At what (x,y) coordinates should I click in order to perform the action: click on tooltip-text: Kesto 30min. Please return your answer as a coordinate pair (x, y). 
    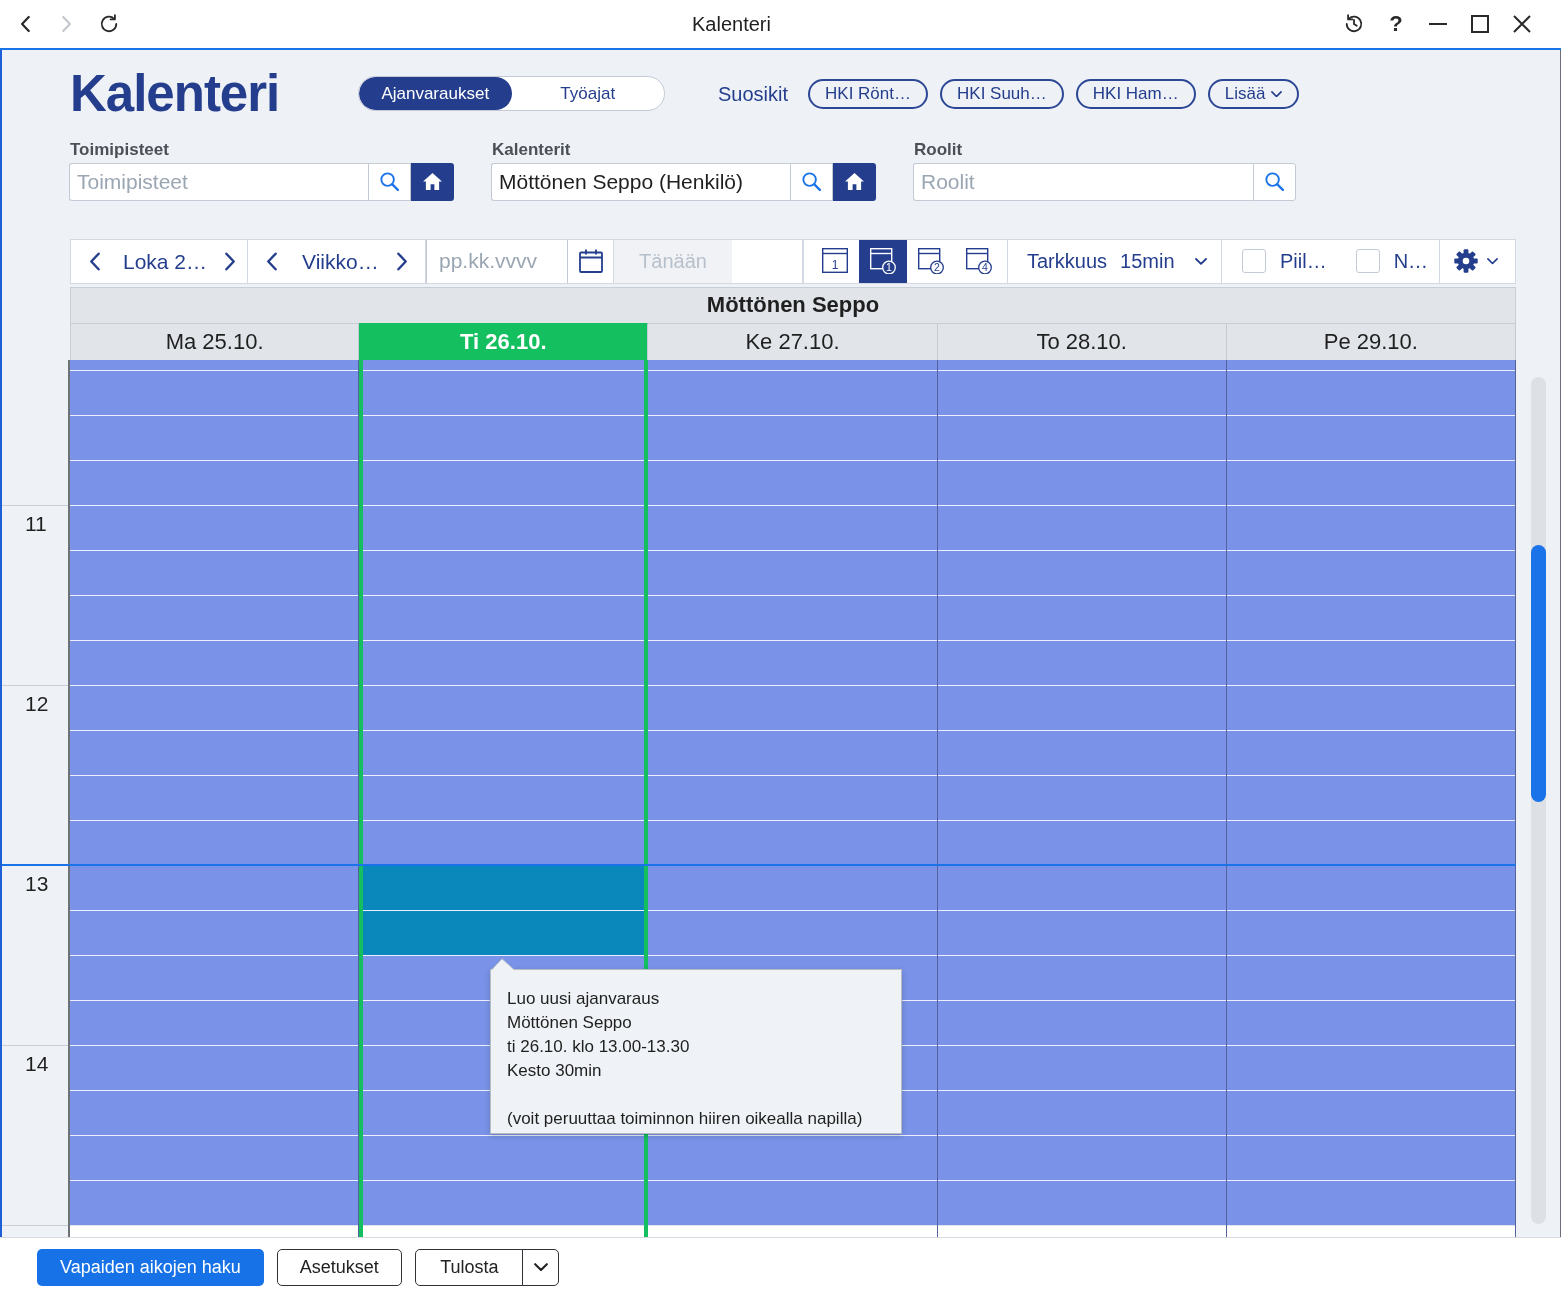
    Looking at the image, I should click on (554, 1070).